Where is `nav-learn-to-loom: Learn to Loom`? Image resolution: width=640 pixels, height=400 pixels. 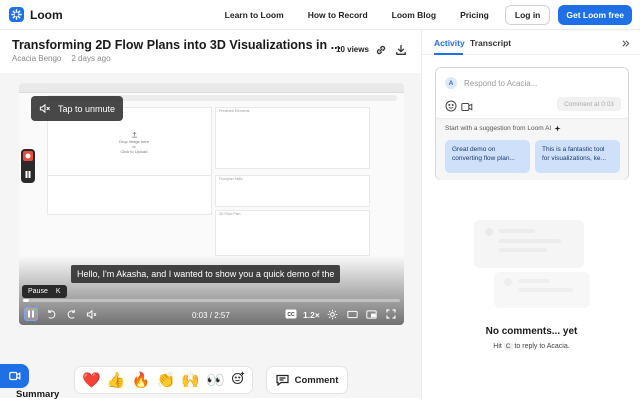 nav-learn-to-loom: Learn to Loom is located at coordinates (254, 15).